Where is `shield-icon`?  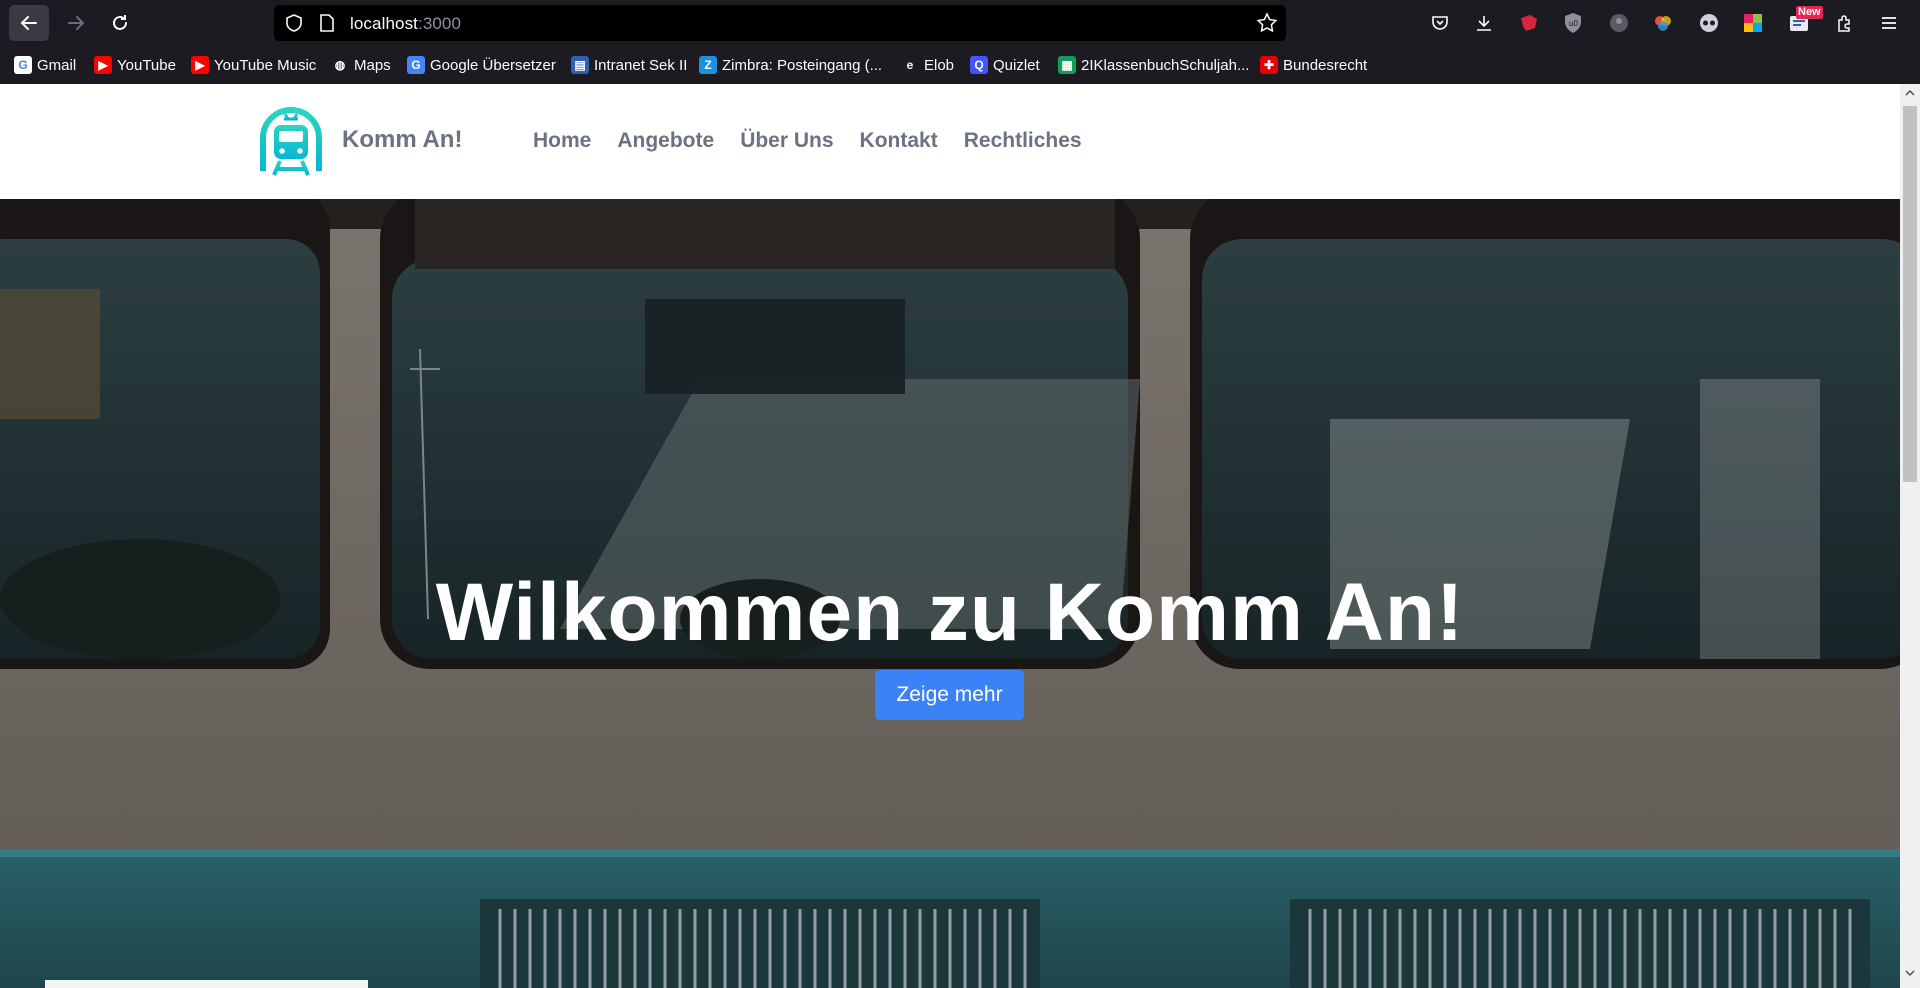
shield-icon is located at coordinates (294, 23).